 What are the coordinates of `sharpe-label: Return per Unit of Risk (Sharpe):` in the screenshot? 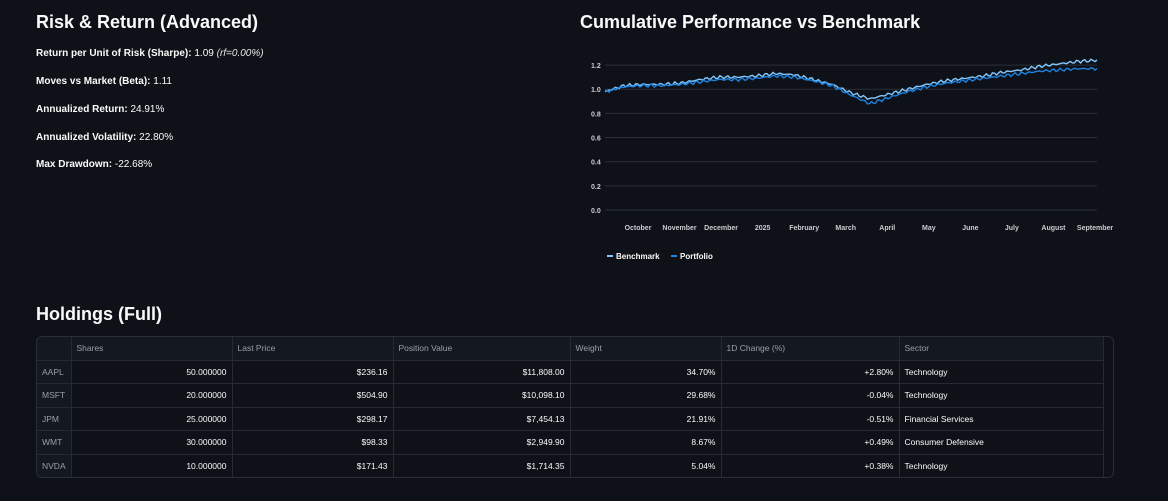 It's located at (114, 53).